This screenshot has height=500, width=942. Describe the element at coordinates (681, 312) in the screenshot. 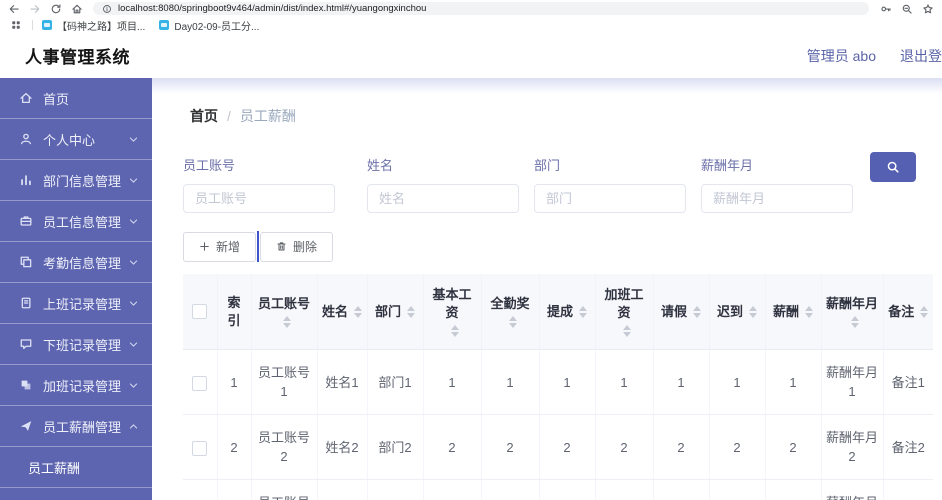

I see `table-header-cell: 请假` at that location.